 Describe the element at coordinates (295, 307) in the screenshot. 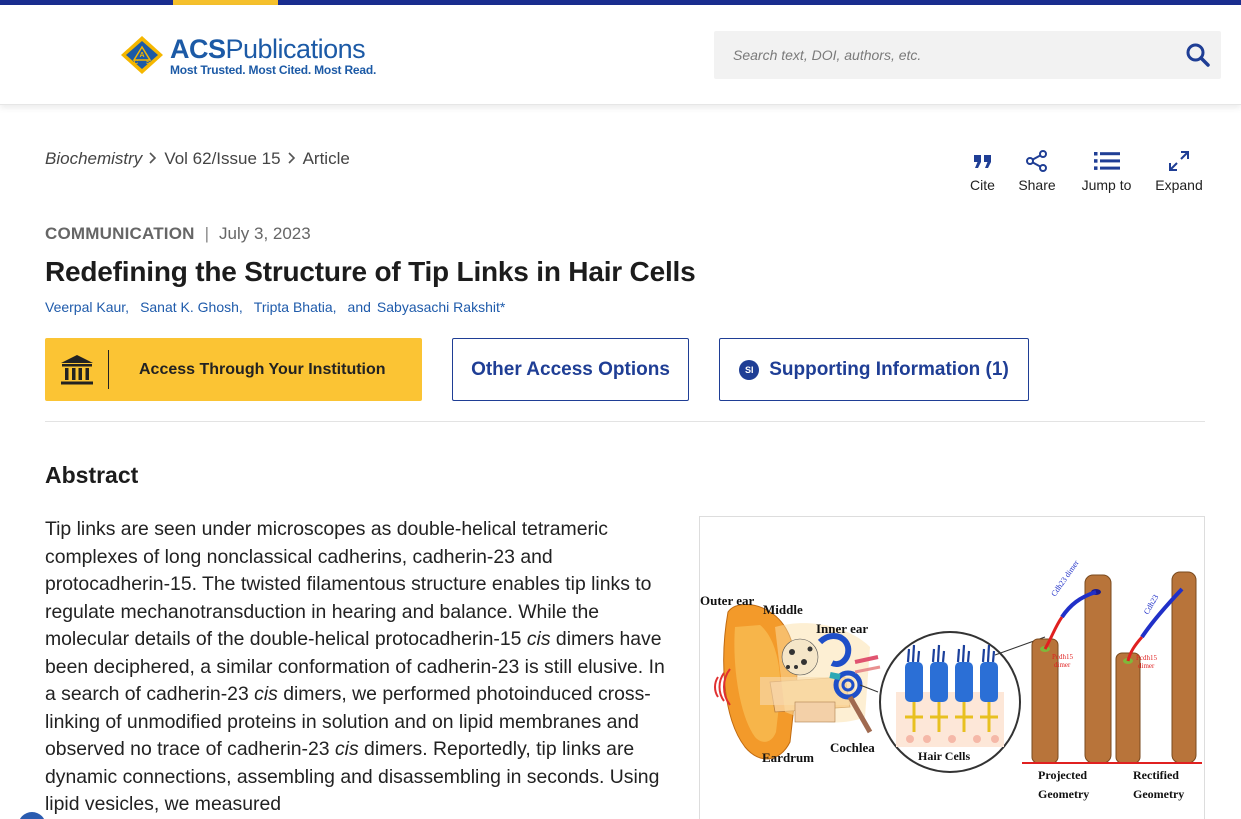

I see `author-link: Tripta Bhatia,` at that location.